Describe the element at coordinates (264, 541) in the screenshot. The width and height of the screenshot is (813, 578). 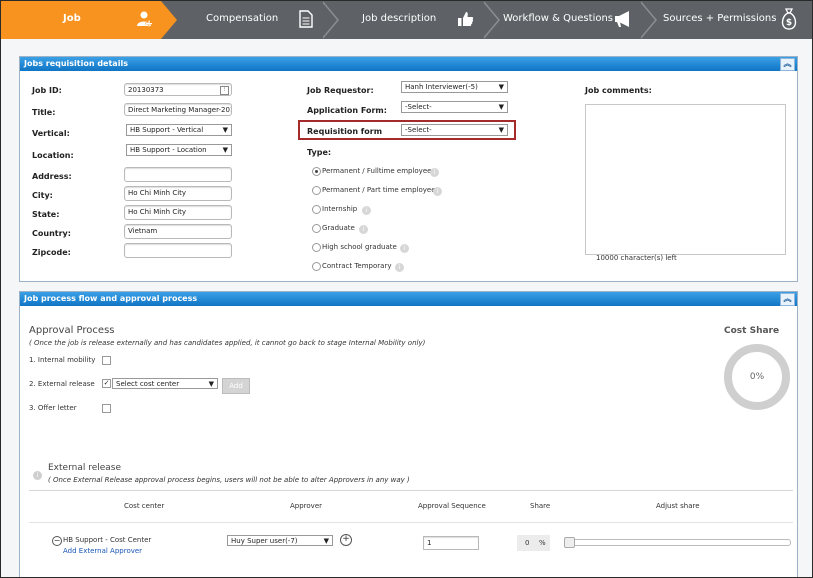
I see `approver-select-value: Huy Super user(-7)` at that location.